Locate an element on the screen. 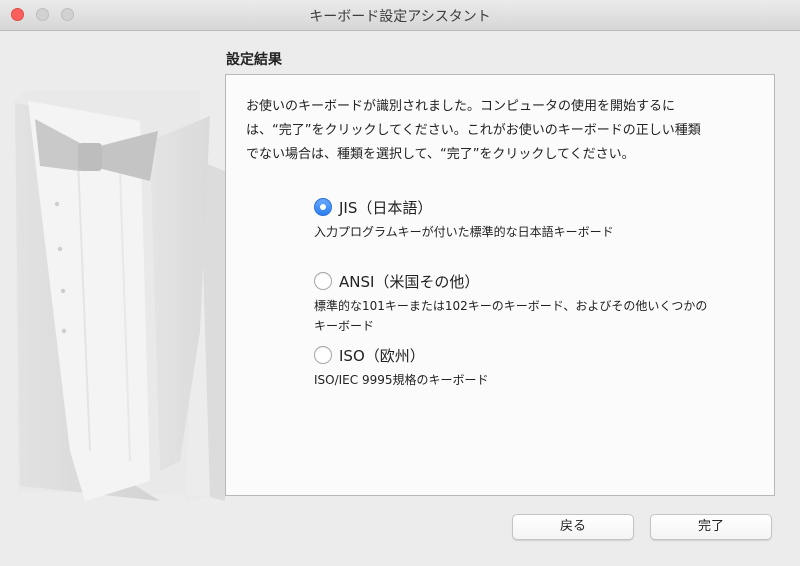  title-bar: キーボード設定アシスタント is located at coordinates (400, 15).